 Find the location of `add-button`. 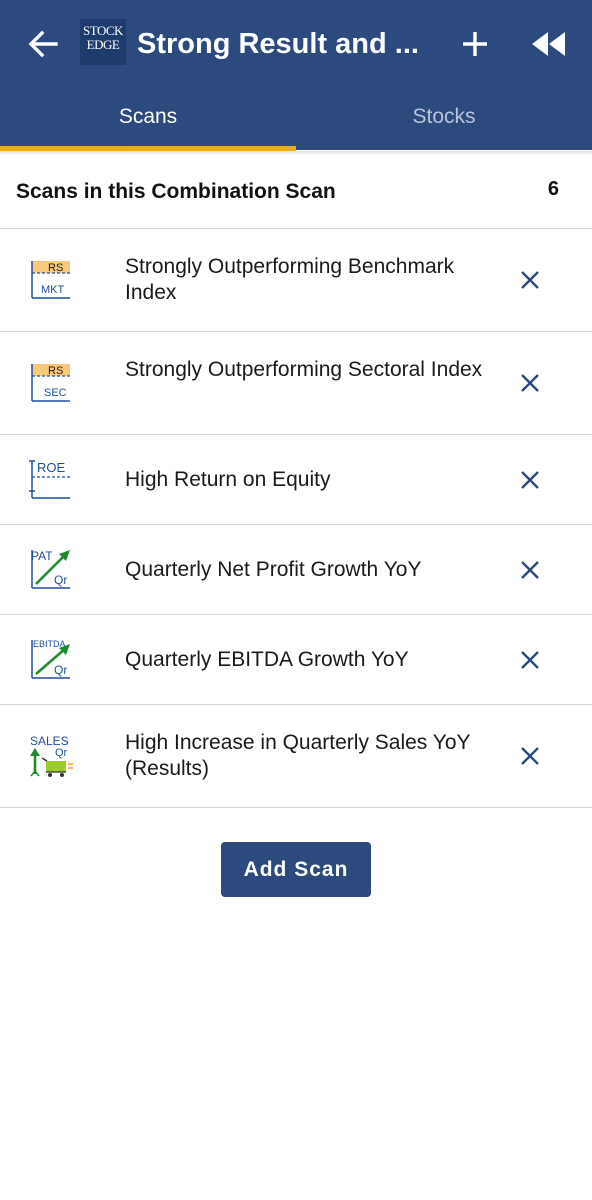

add-button is located at coordinates (475, 44).